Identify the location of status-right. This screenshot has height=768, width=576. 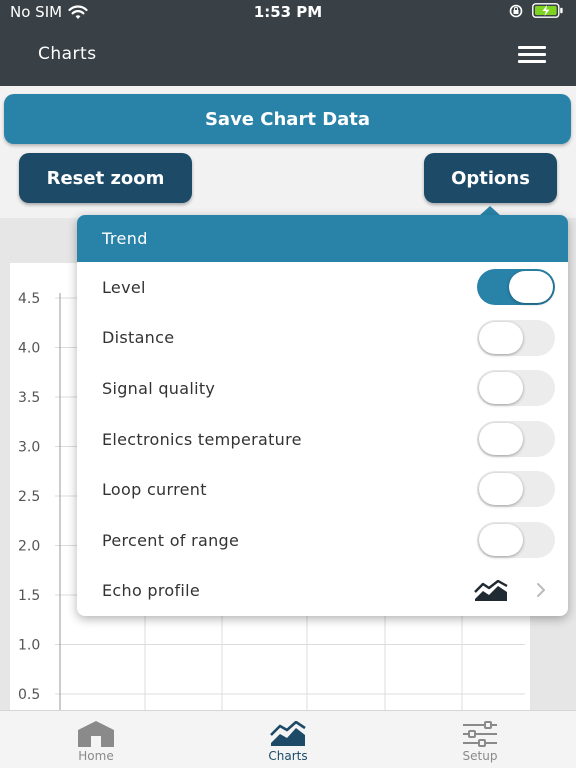
(536, 10).